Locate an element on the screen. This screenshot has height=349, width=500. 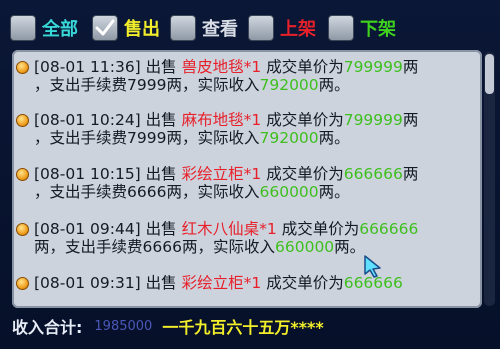
income-total-bar: 收入合计: 1985000 一千九百六十五万**** is located at coordinates (247, 326).